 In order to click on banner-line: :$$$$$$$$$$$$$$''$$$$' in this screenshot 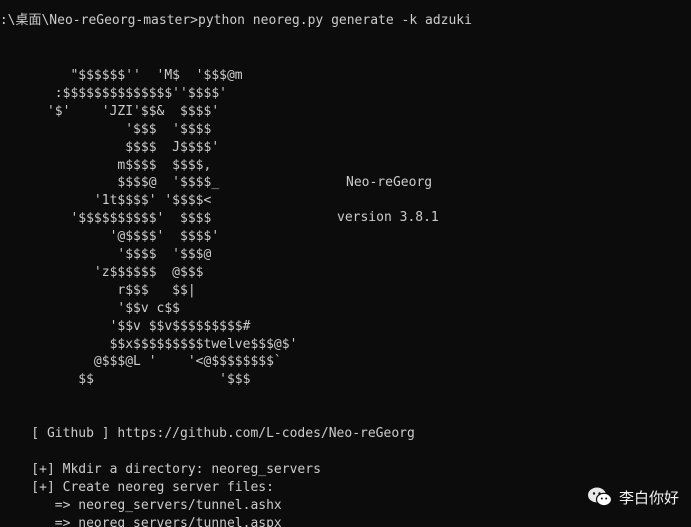, I will do `click(113, 93)`.